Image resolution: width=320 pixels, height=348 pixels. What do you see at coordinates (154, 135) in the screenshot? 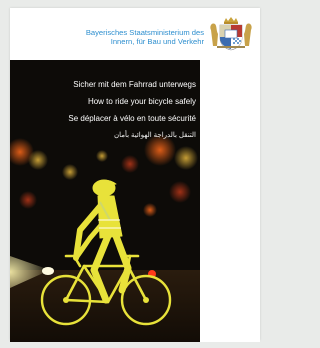
I see `title-arabic: التنقل بالدراجة الهوائية بأمان` at bounding box center [154, 135].